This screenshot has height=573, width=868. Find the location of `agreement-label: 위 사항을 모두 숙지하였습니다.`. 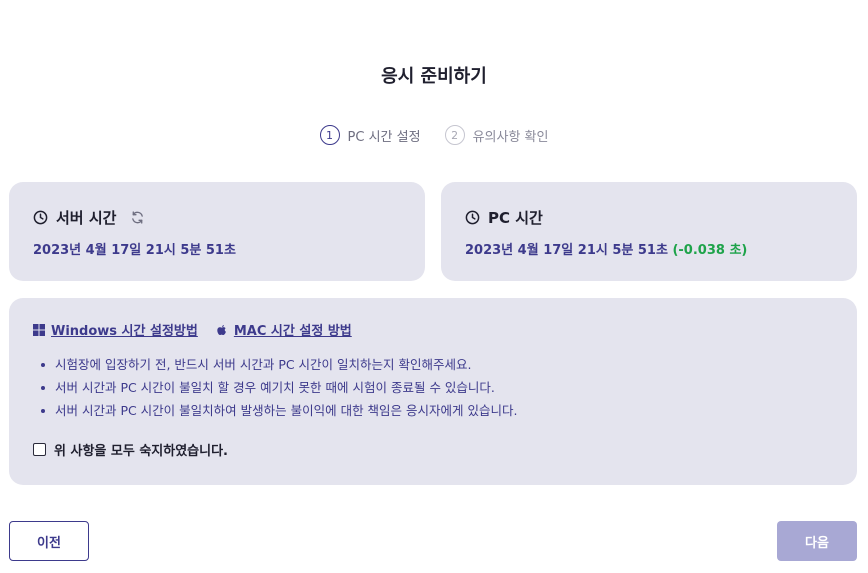

agreement-label: 위 사항을 모두 숙지하였습니다. is located at coordinates (141, 449).